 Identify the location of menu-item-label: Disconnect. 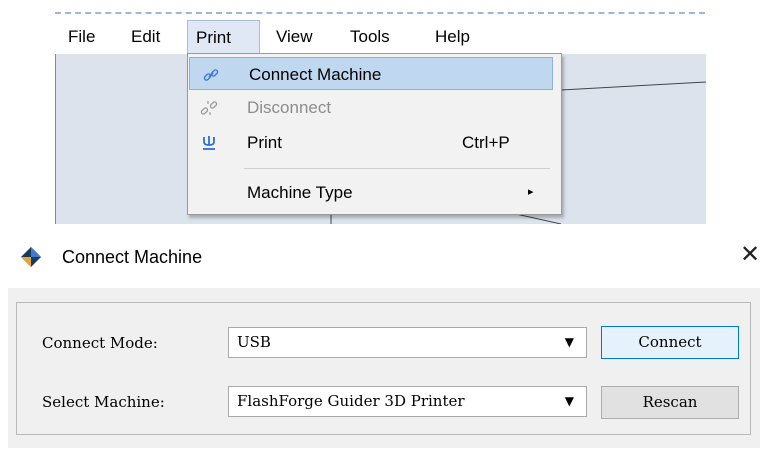
(289, 107).